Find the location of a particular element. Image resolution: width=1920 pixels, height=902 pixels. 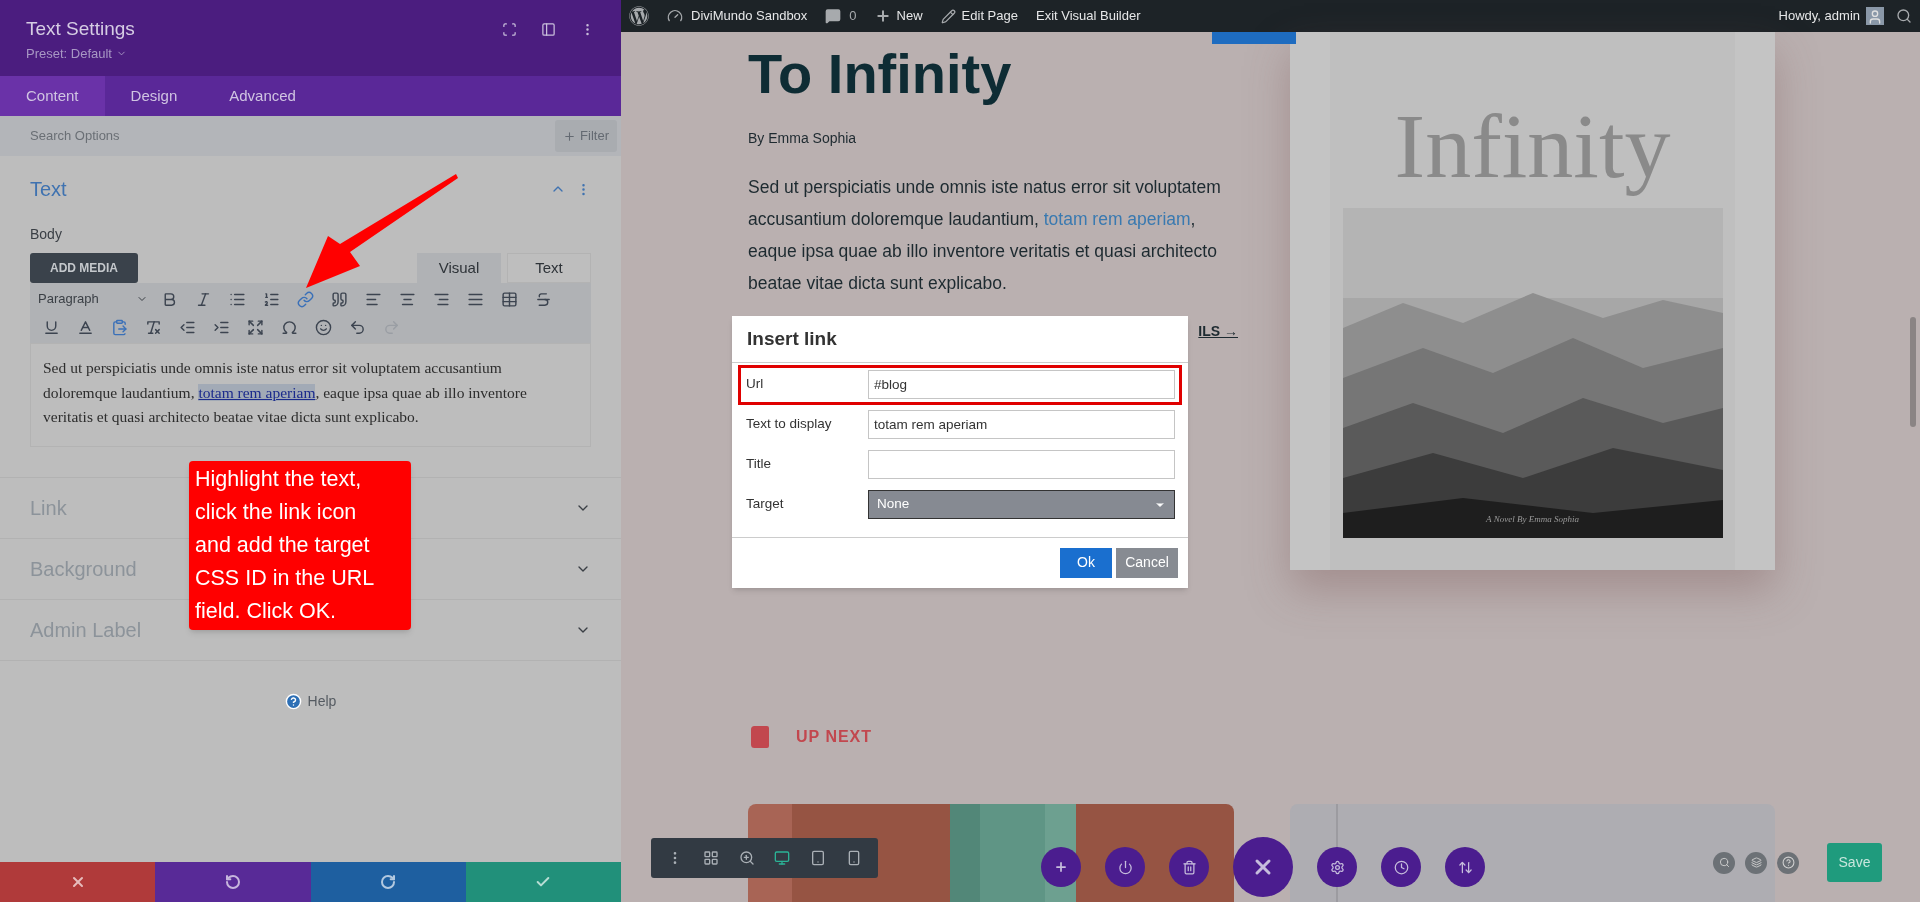

input-field: totam rem aperiam is located at coordinates (1021, 424).